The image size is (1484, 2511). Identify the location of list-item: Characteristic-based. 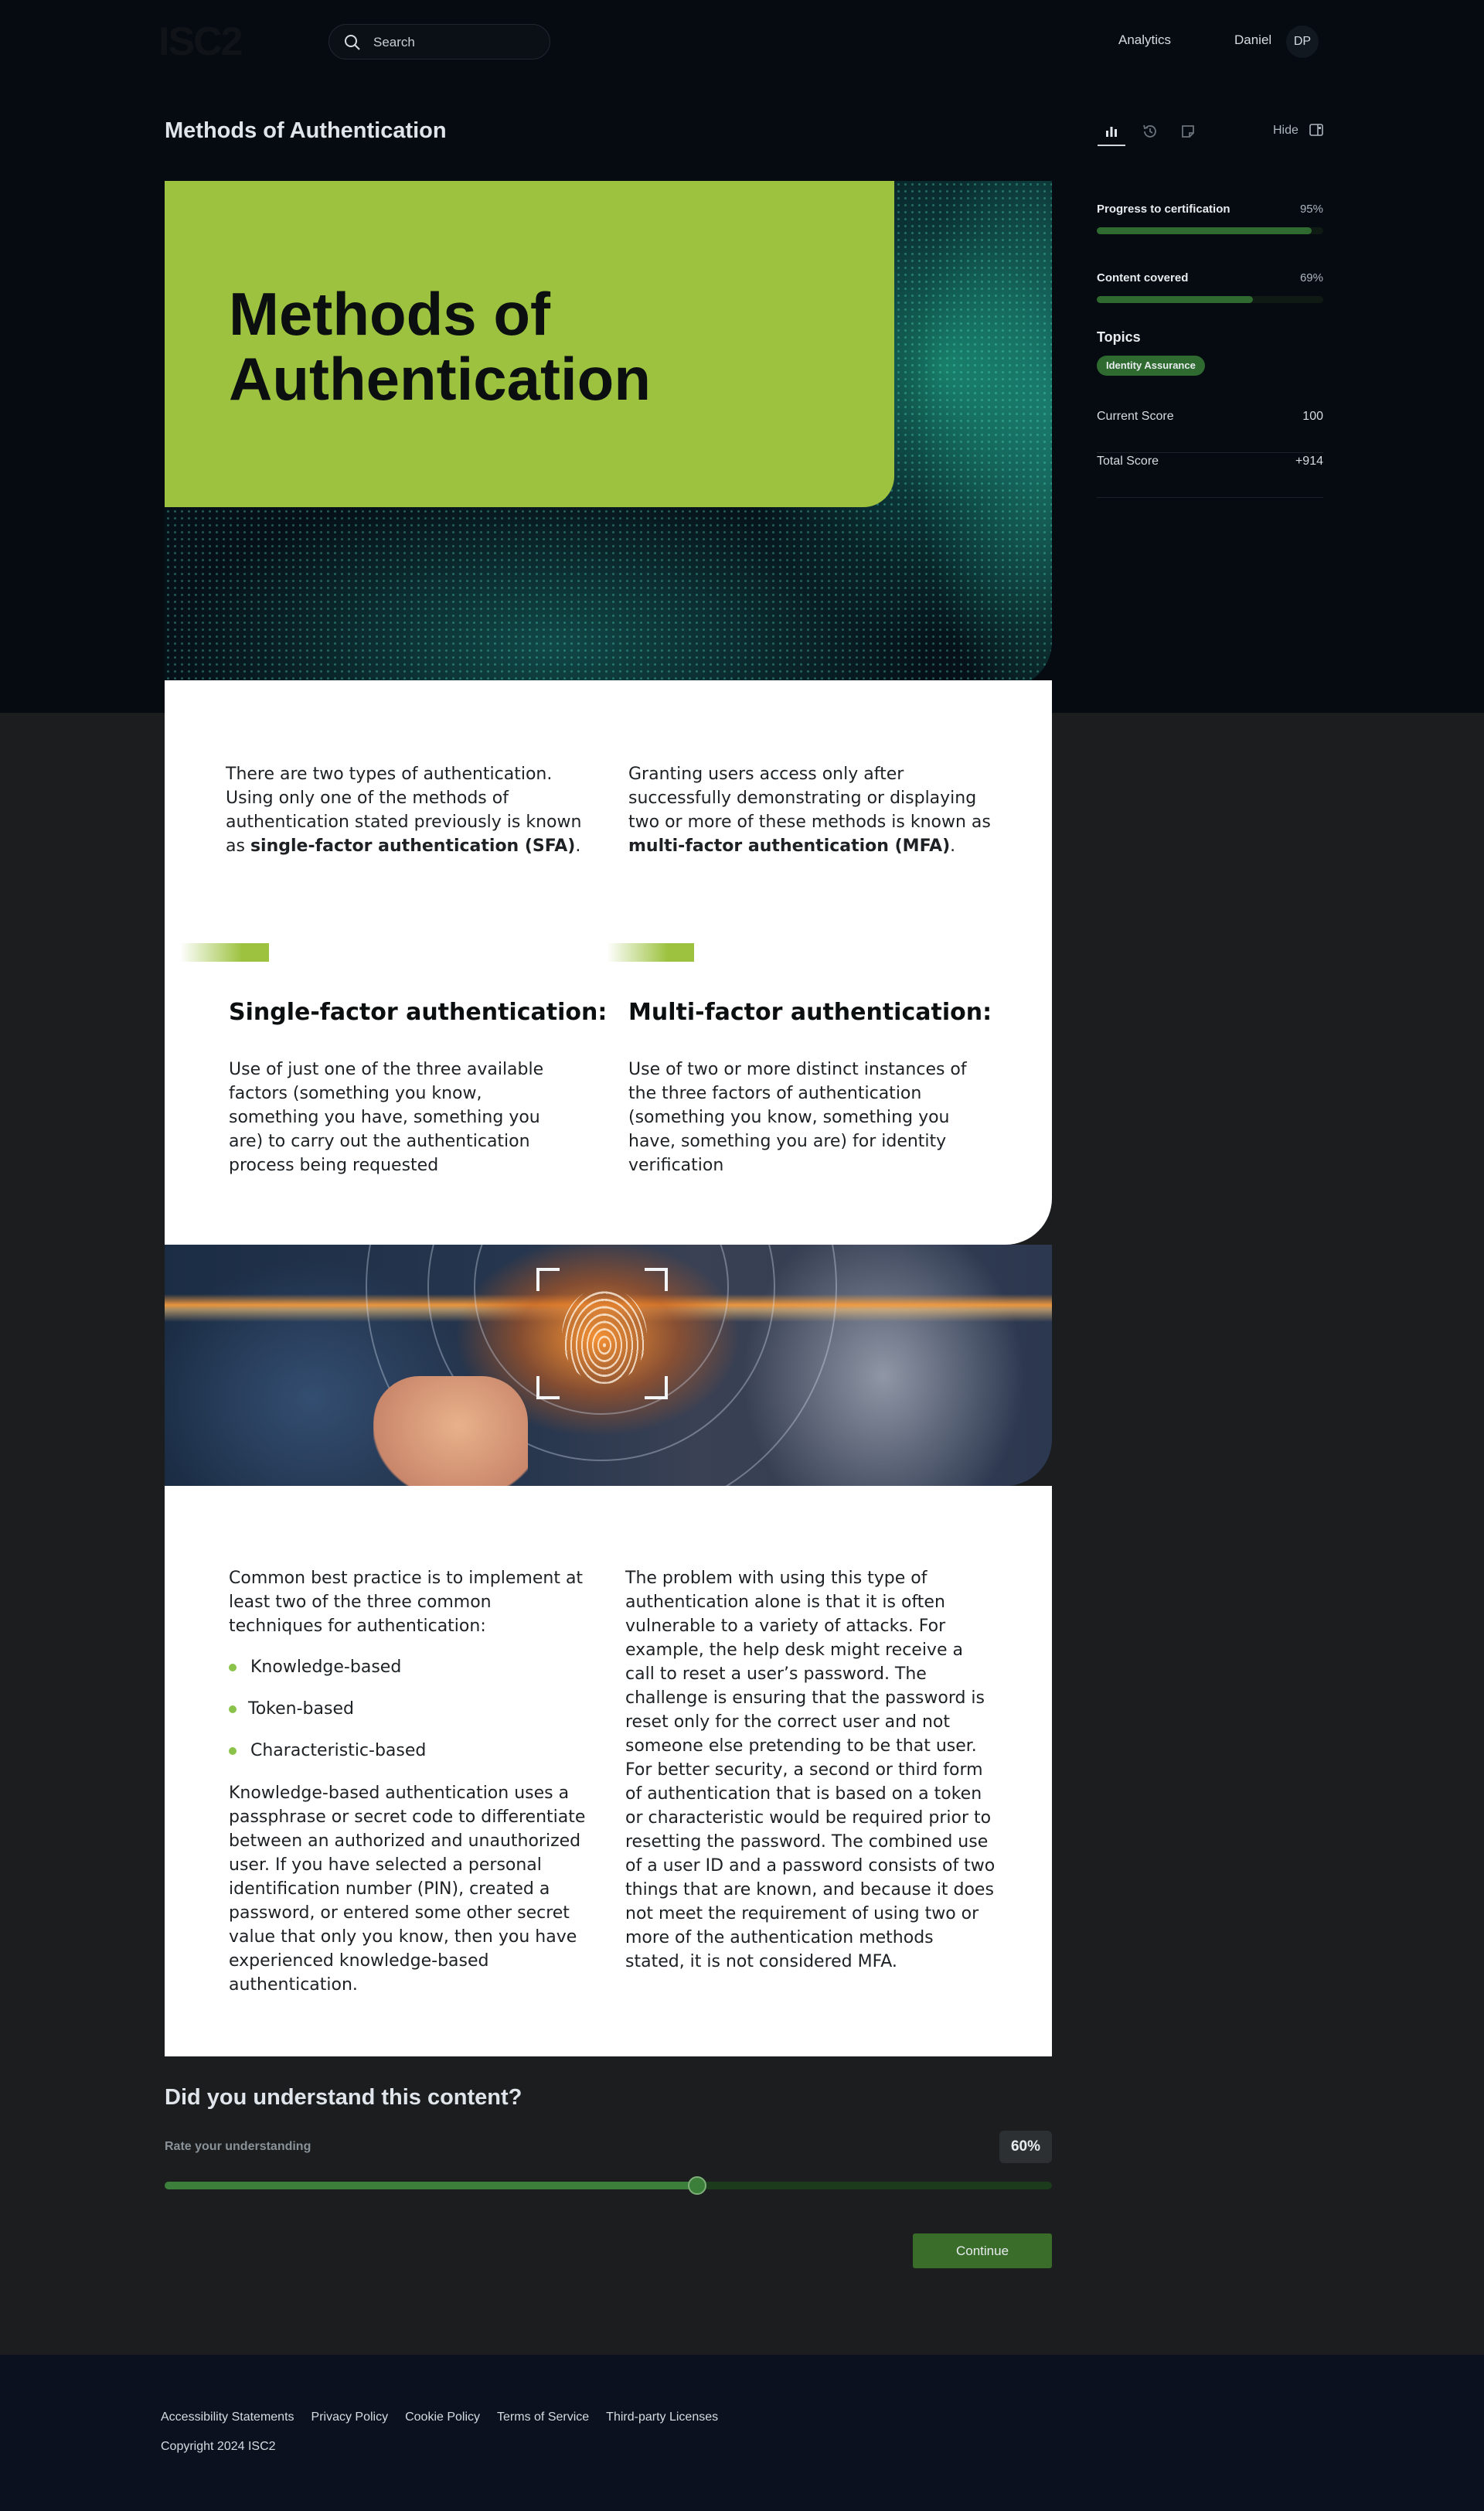
(327, 1751).